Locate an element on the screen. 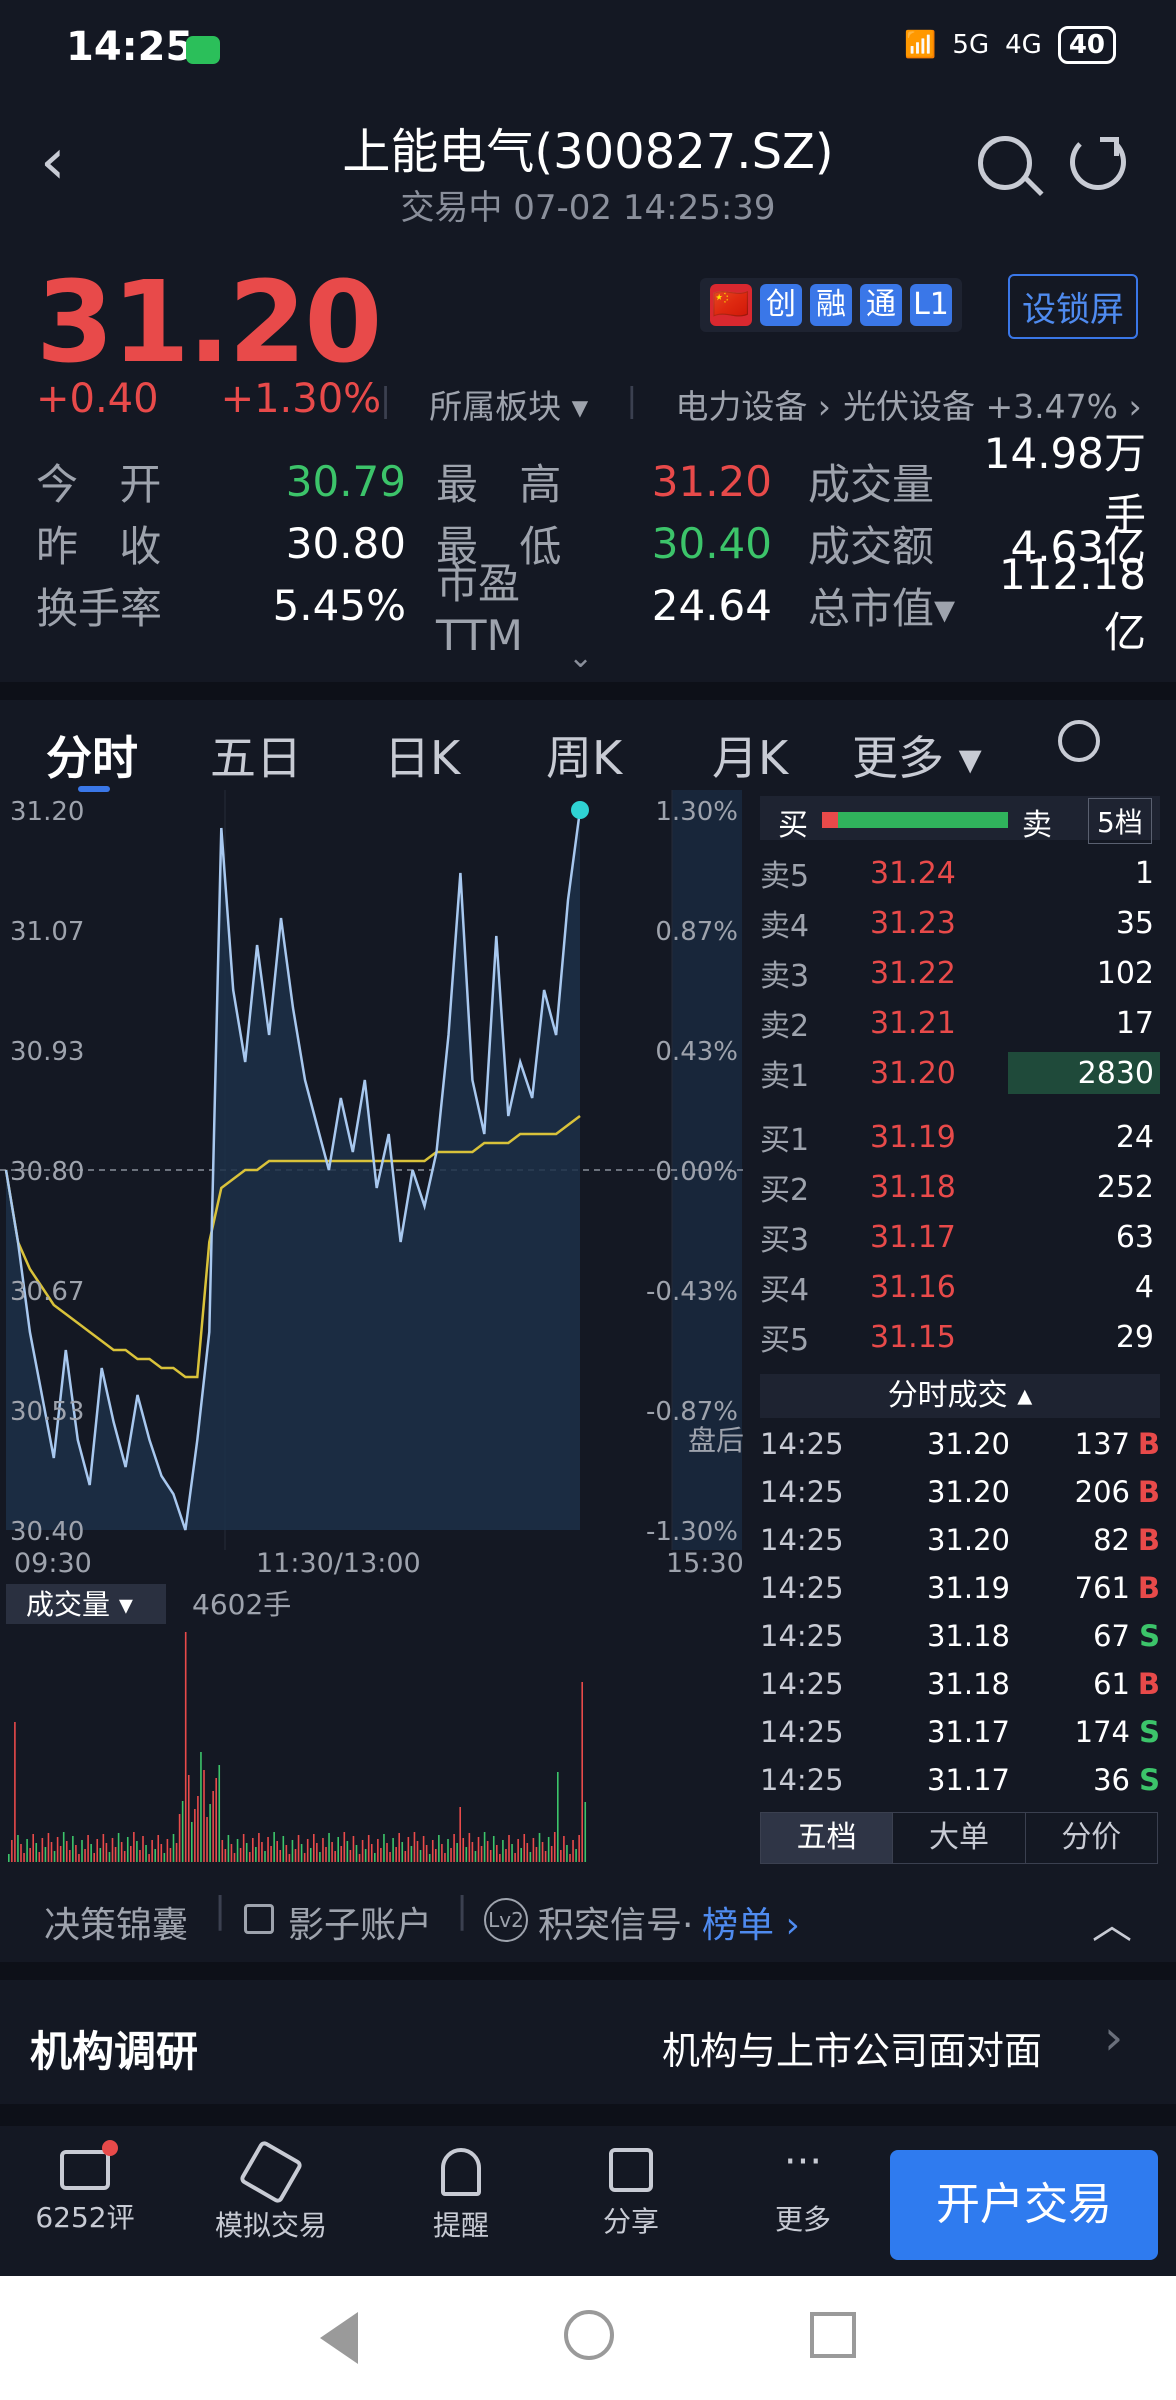 This screenshot has width=1176, height=2400. refresh-icon is located at coordinates (1098, 162).